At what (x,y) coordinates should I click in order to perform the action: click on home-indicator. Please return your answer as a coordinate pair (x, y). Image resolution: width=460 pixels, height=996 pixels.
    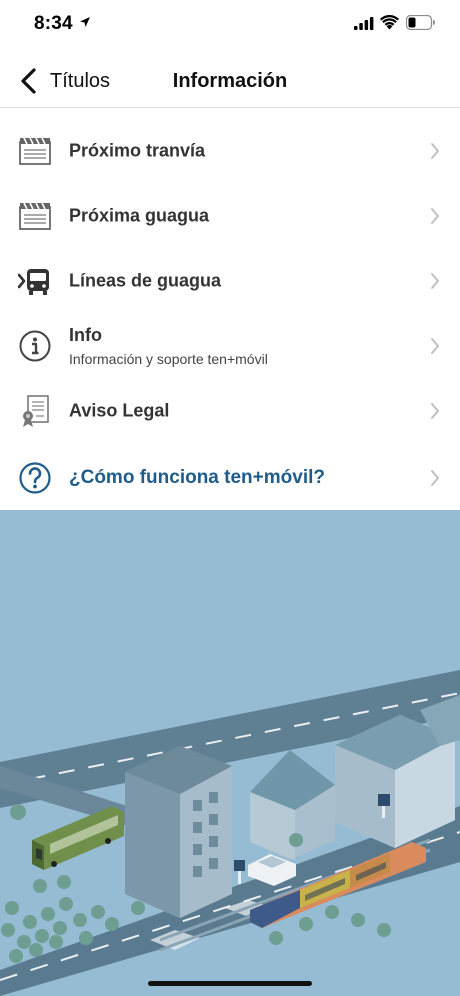
    Looking at the image, I should click on (230, 983).